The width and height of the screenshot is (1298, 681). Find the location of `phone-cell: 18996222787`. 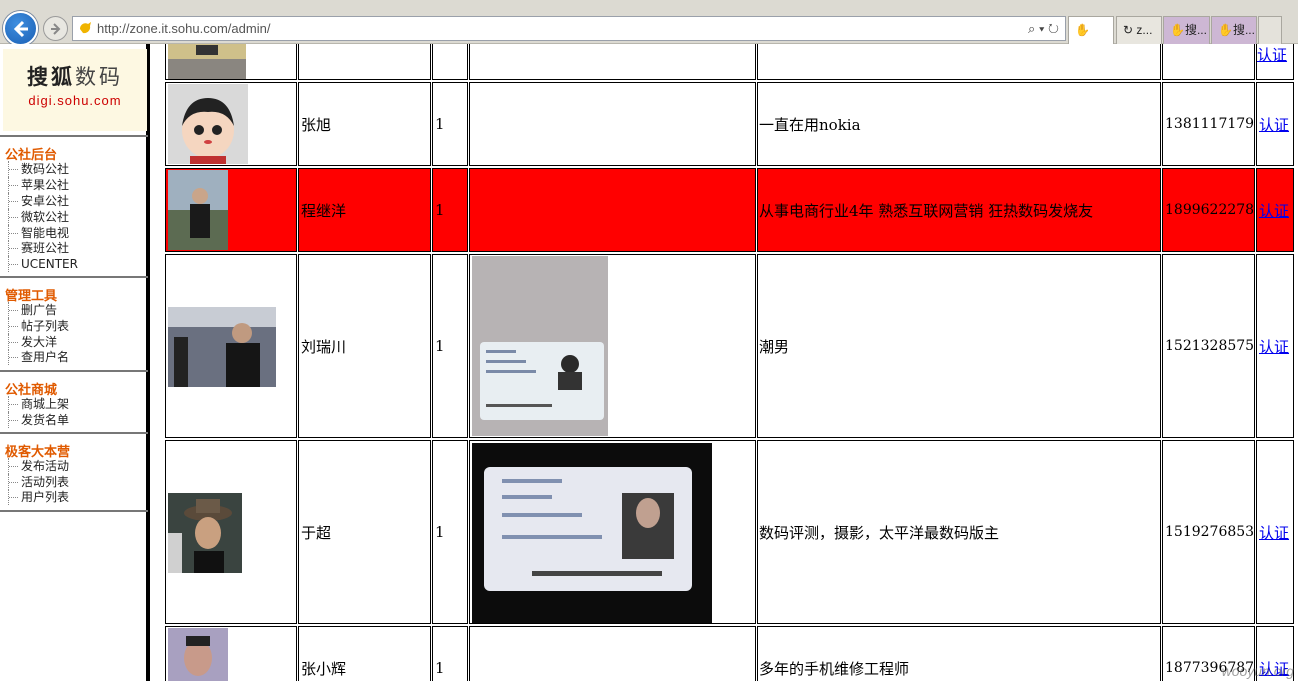

phone-cell: 18996222787 is located at coordinates (1208, 210).